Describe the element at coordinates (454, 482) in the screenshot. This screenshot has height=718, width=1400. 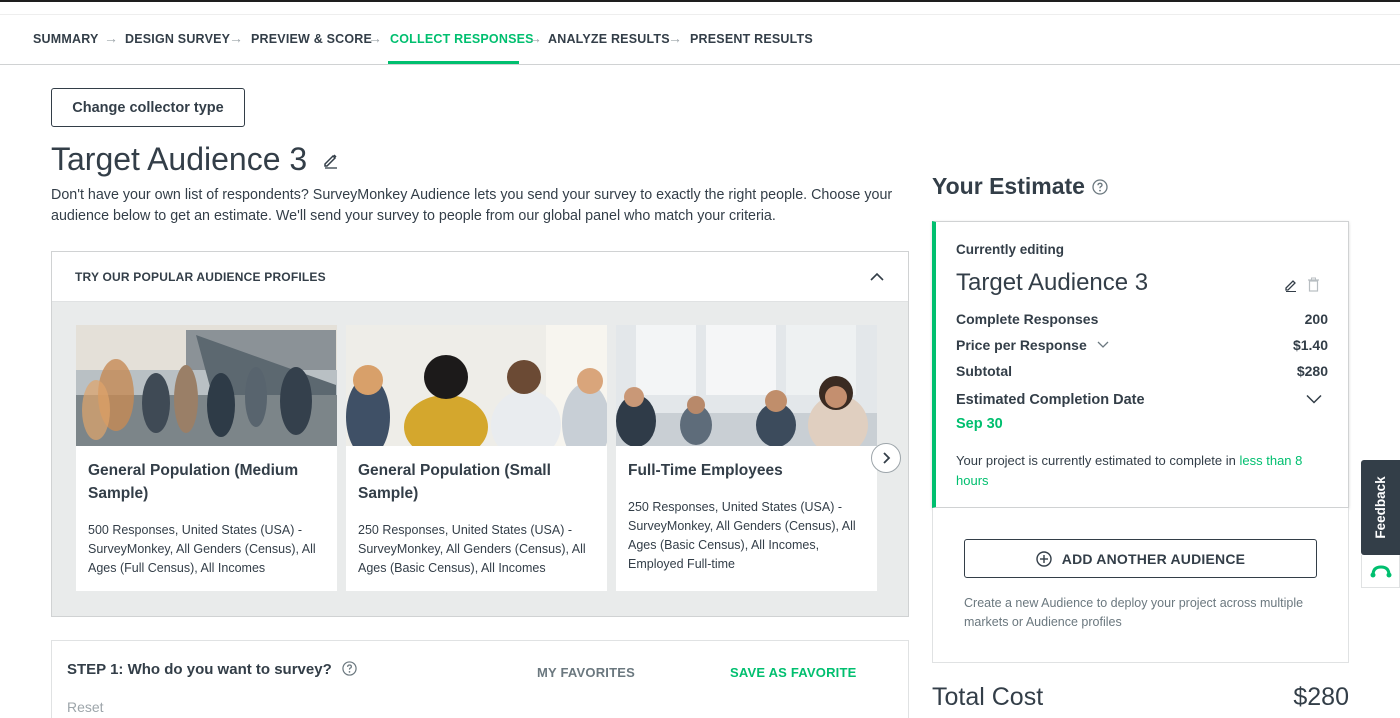
I see `card-title: General Population (Small Sample)` at that location.